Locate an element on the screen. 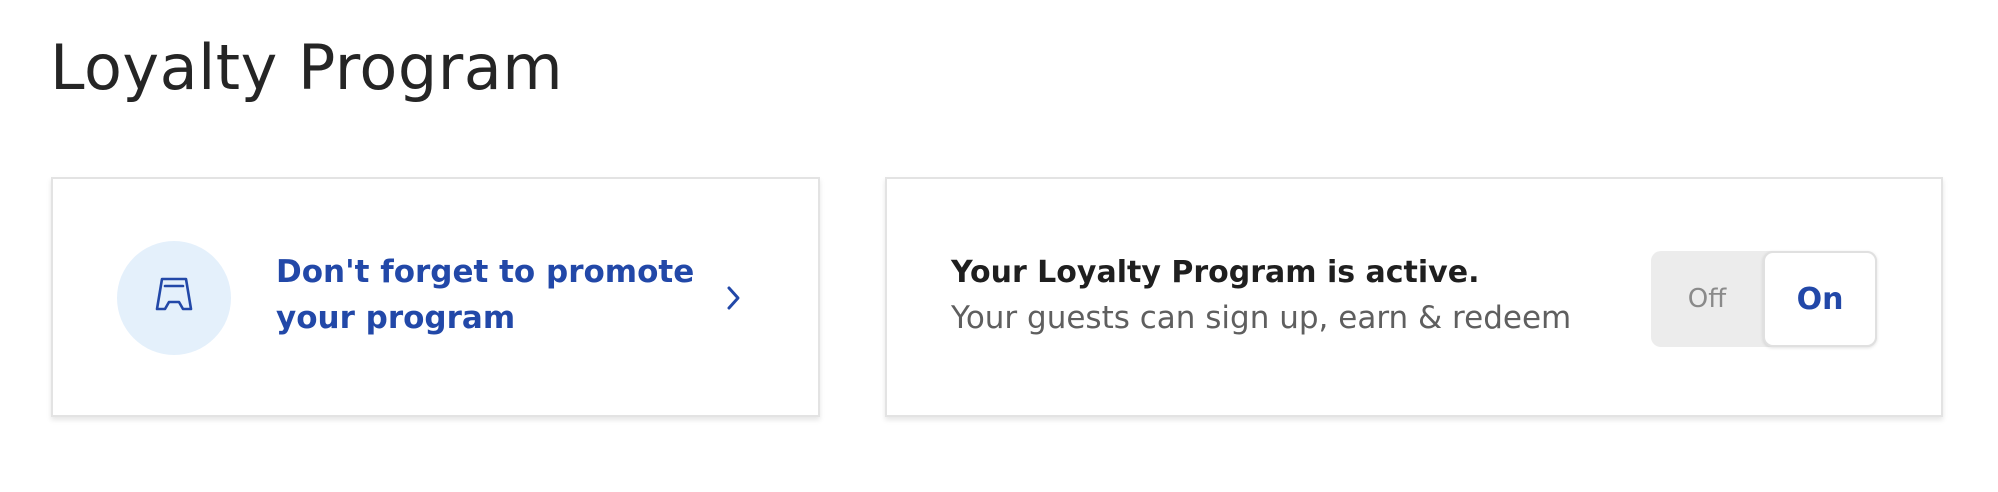 The width and height of the screenshot is (1998, 492). sign-stand-icon is located at coordinates (174, 298).